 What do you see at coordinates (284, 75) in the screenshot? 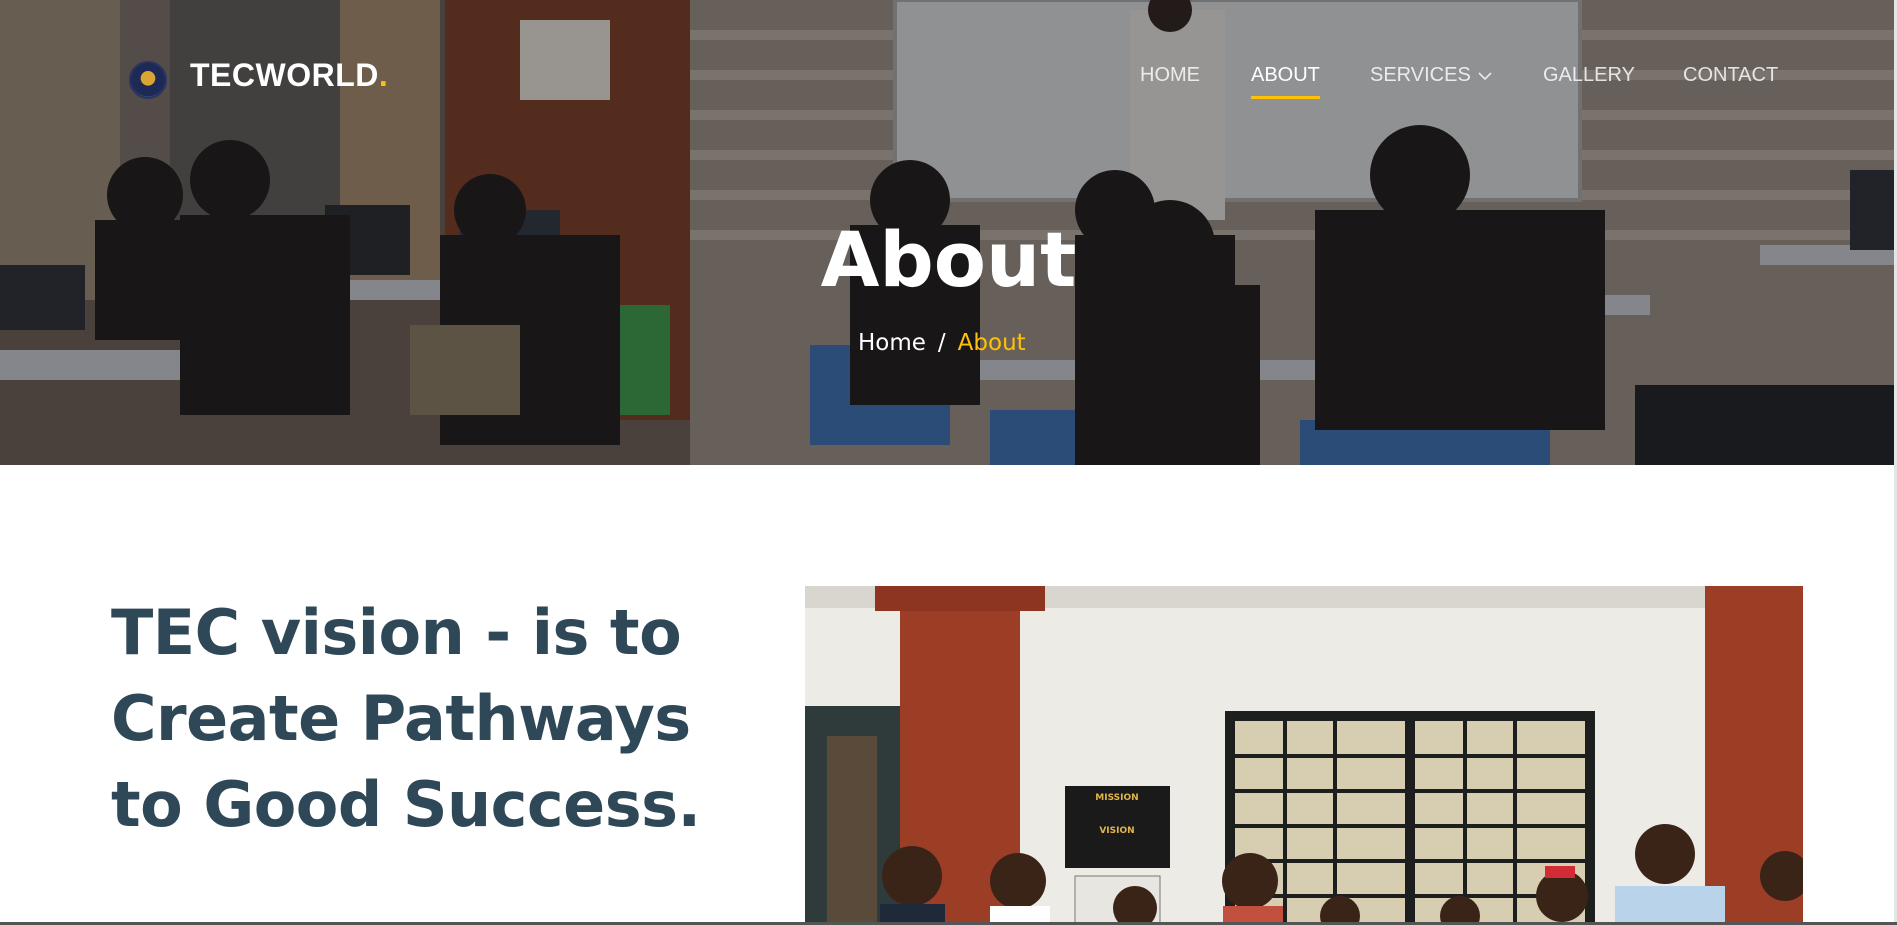
I see `brand-name: TECWORLD` at bounding box center [284, 75].